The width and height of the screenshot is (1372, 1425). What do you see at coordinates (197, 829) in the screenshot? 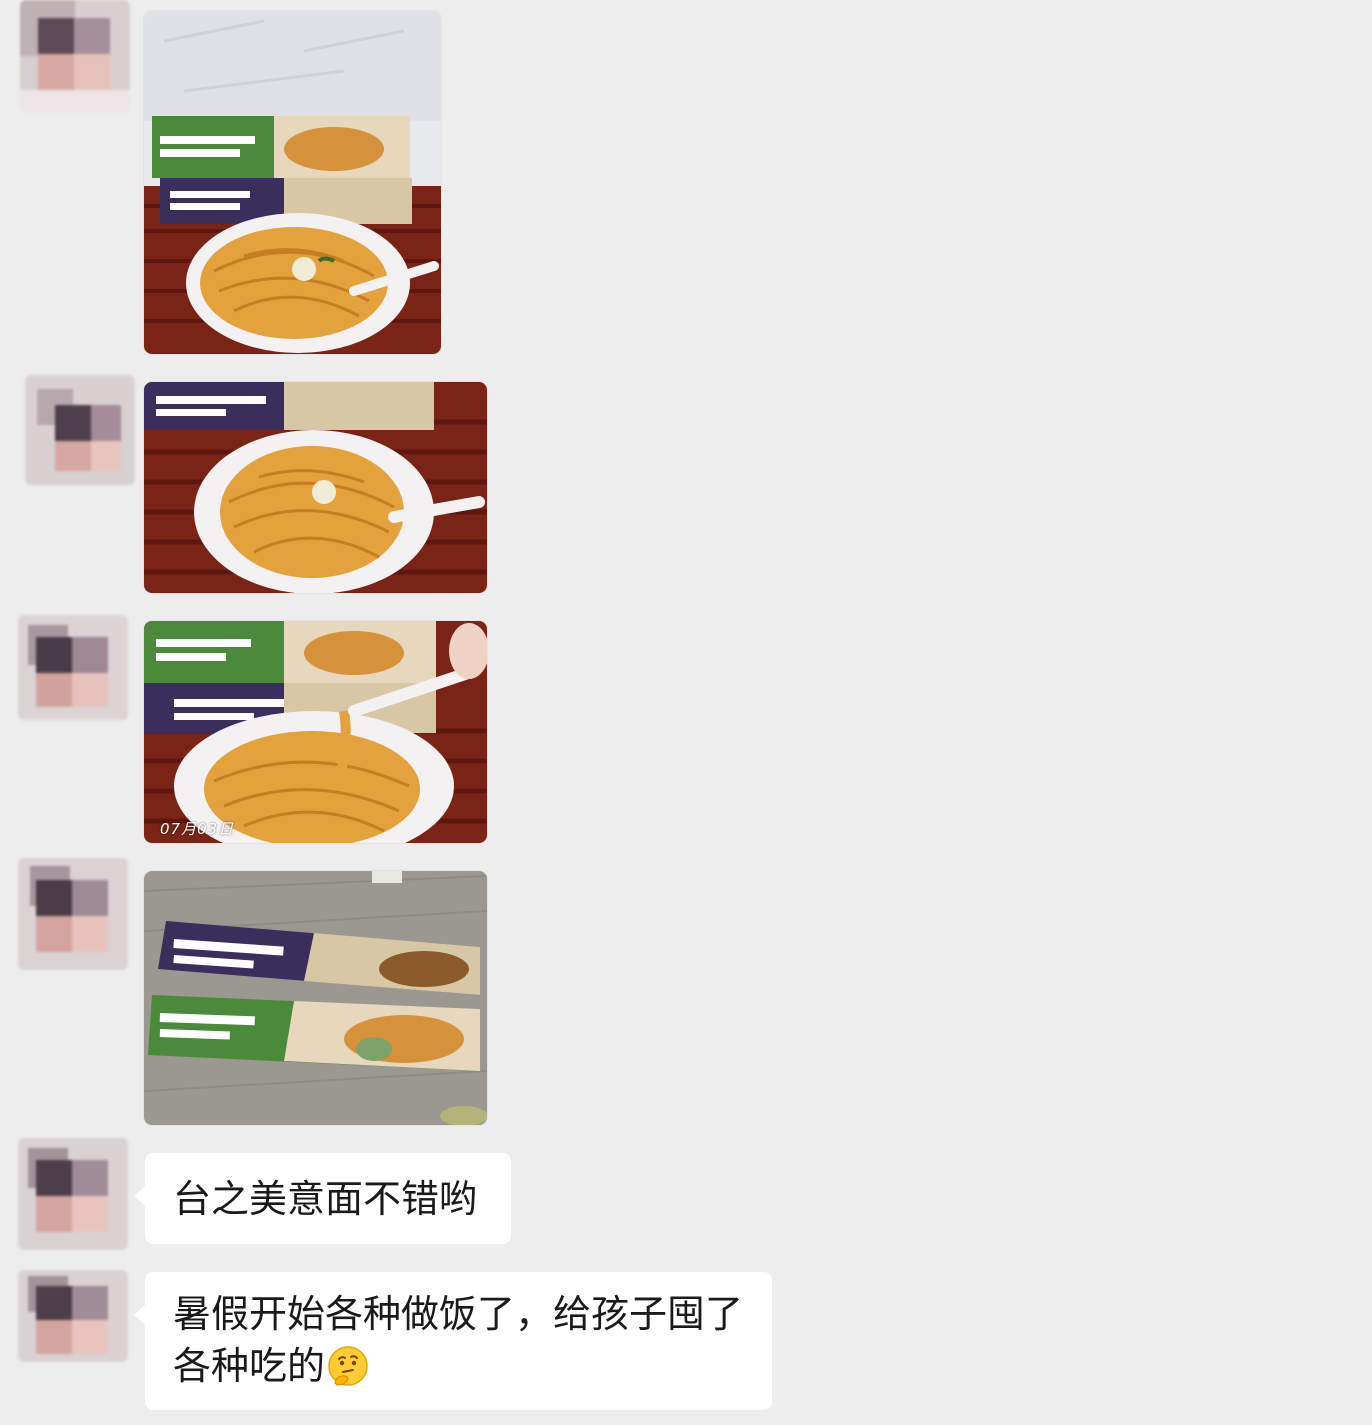
I see `photo-date-stamp: 07月03日` at bounding box center [197, 829].